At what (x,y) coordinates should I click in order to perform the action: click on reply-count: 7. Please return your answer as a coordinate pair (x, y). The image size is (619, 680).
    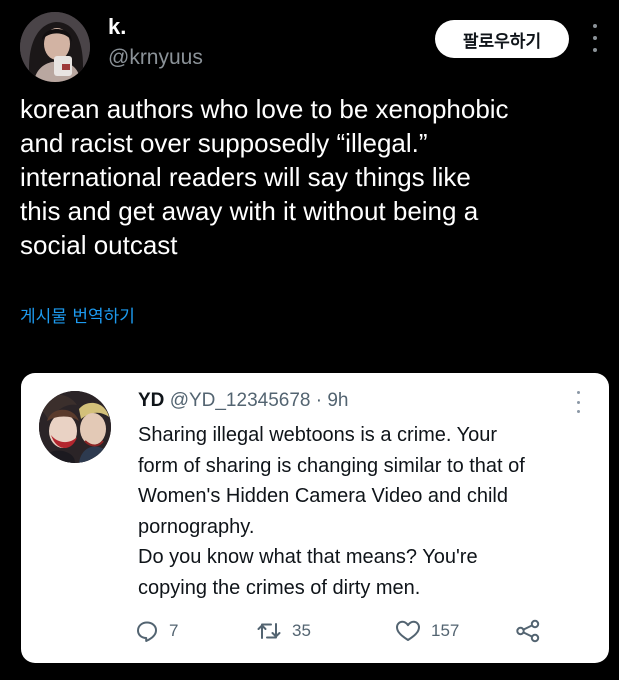
    Looking at the image, I should click on (174, 630).